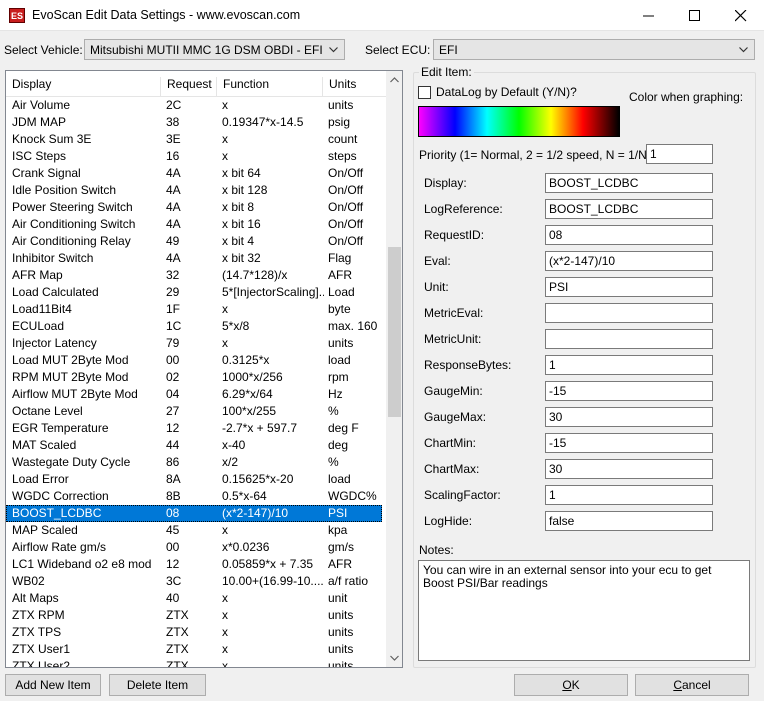 The width and height of the screenshot is (764, 701). What do you see at coordinates (629, 391) in the screenshot?
I see `field-input-gaugemin: -15` at bounding box center [629, 391].